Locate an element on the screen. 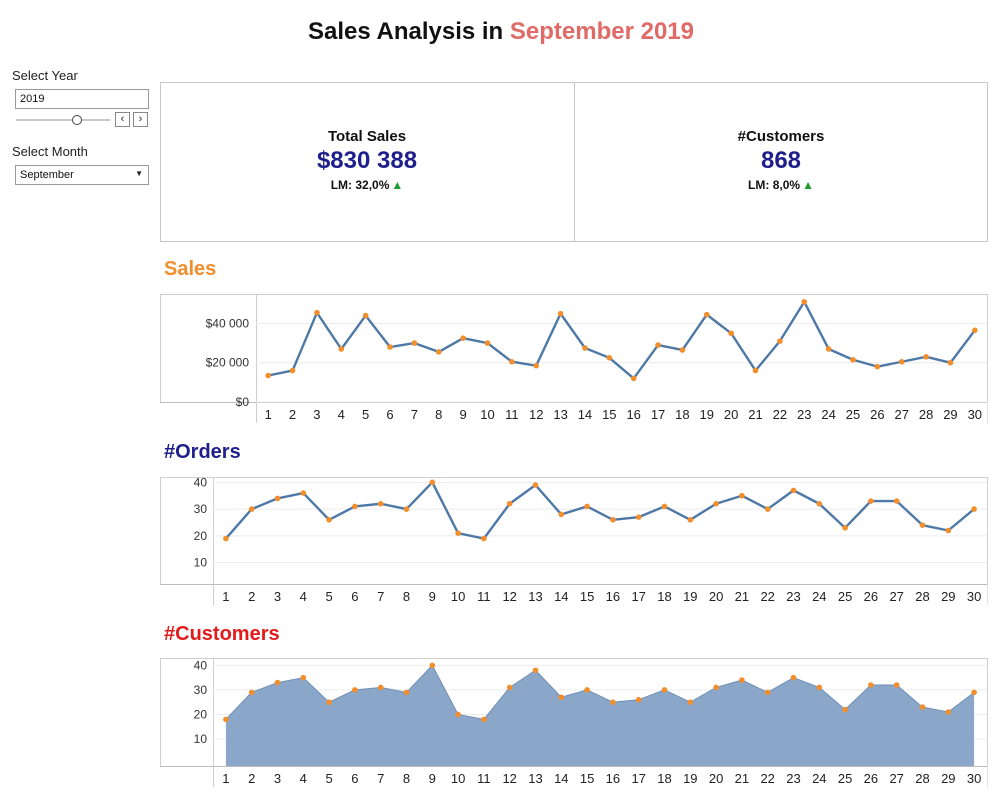 This screenshot has width=1002, height=799. x-tick-label: 19 is located at coordinates (707, 414).